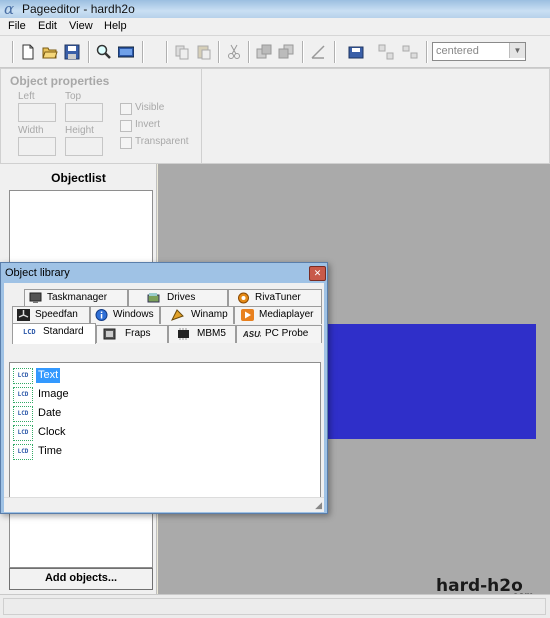 Image resolution: width=550 pixels, height=618 pixels. I want to click on tab-standard: LCD Standard, so click(54, 333).